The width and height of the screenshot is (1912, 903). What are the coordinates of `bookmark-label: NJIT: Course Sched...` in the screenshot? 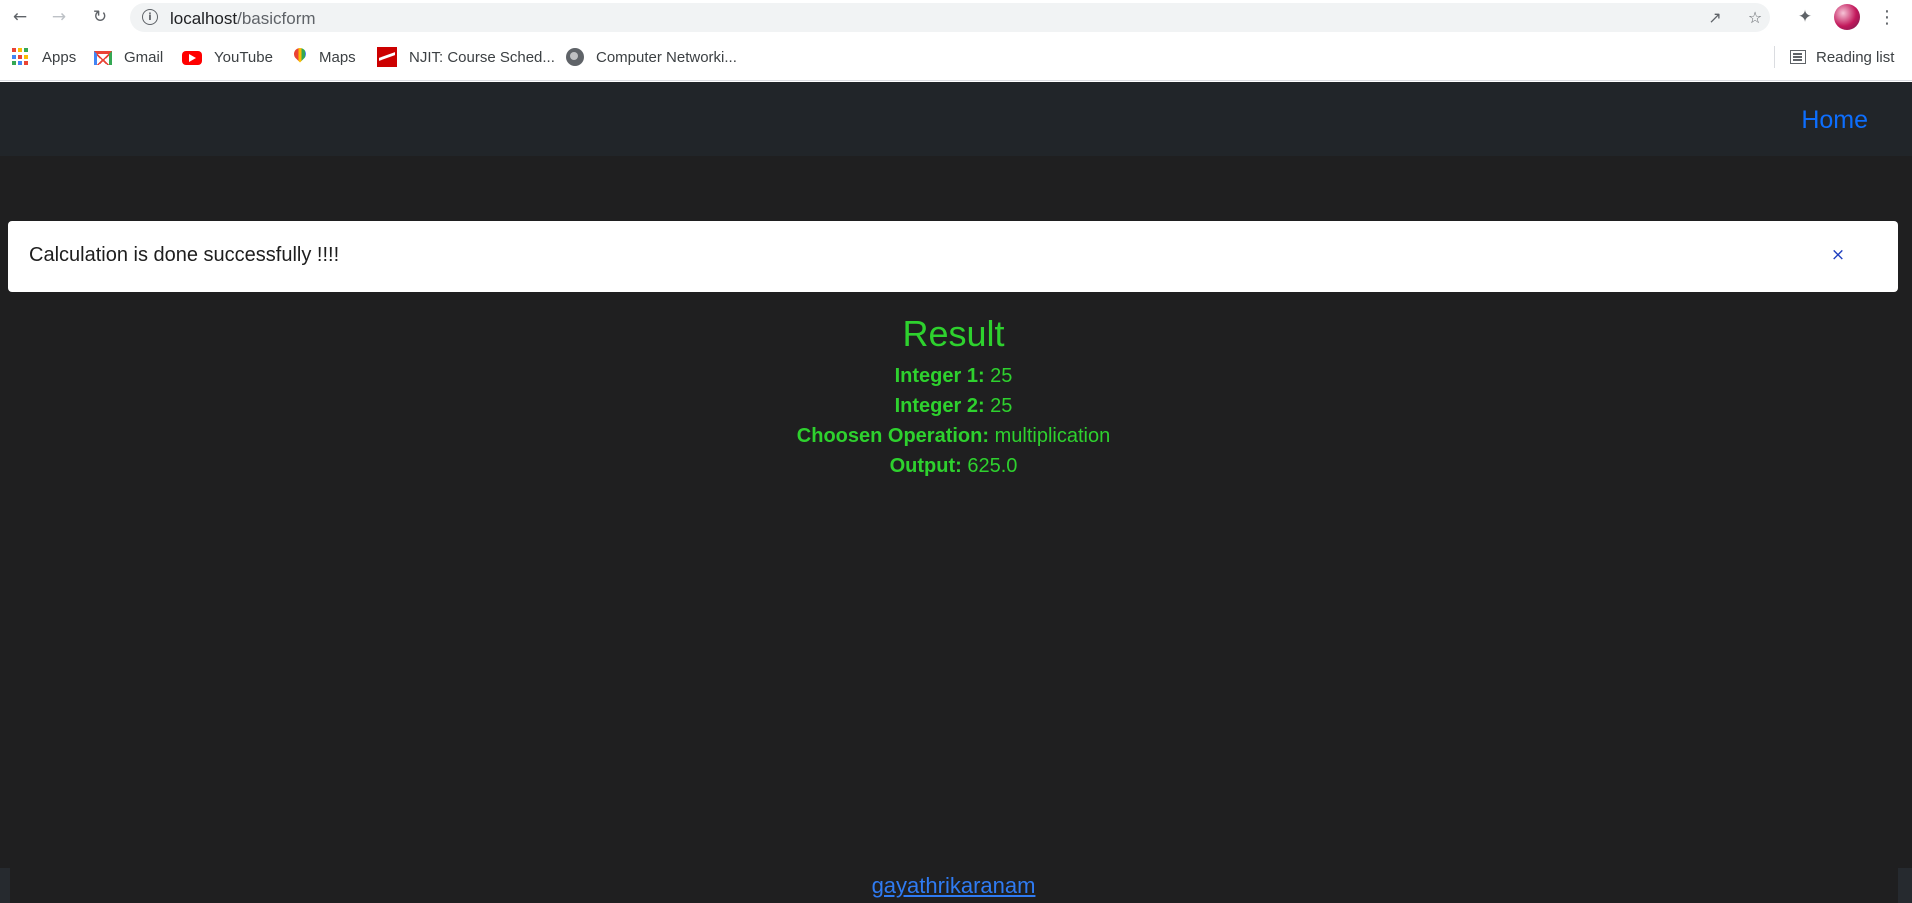 It's located at (482, 57).